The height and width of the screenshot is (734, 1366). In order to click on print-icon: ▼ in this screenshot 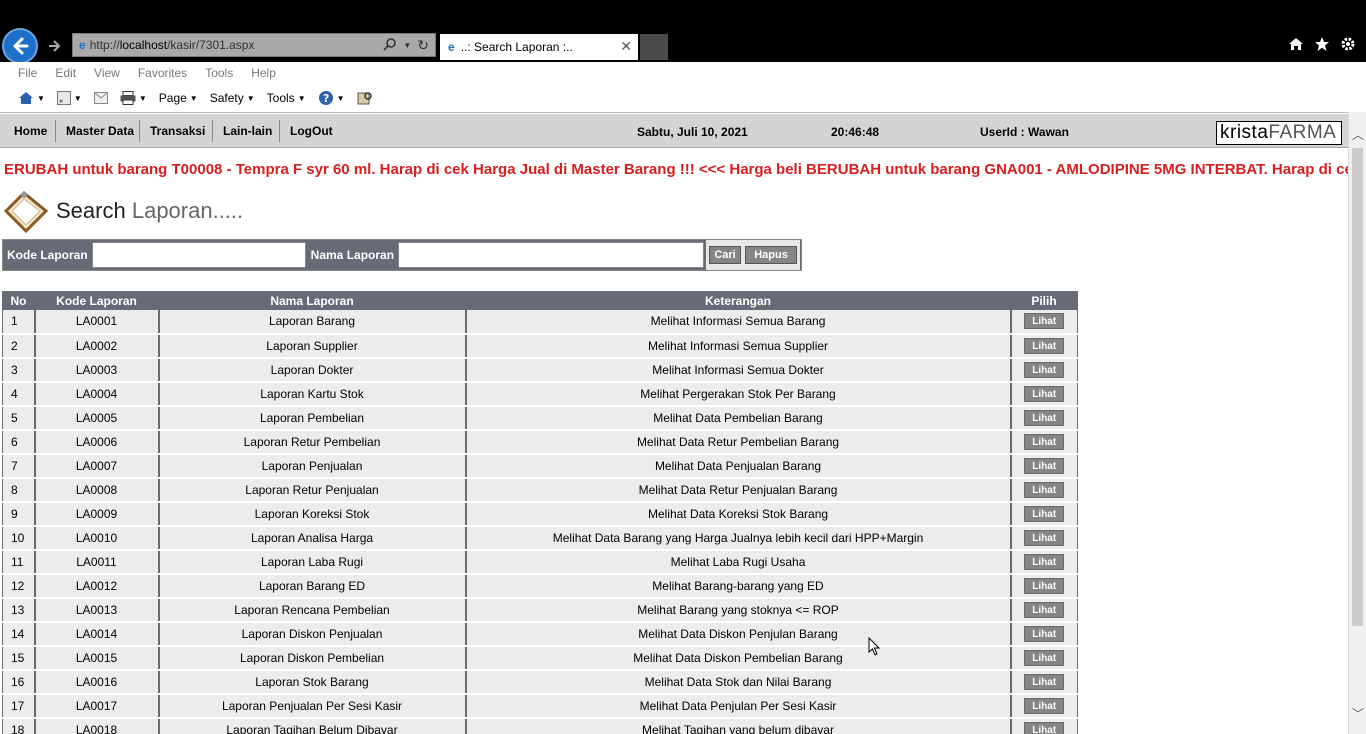, I will do `click(133, 98)`.